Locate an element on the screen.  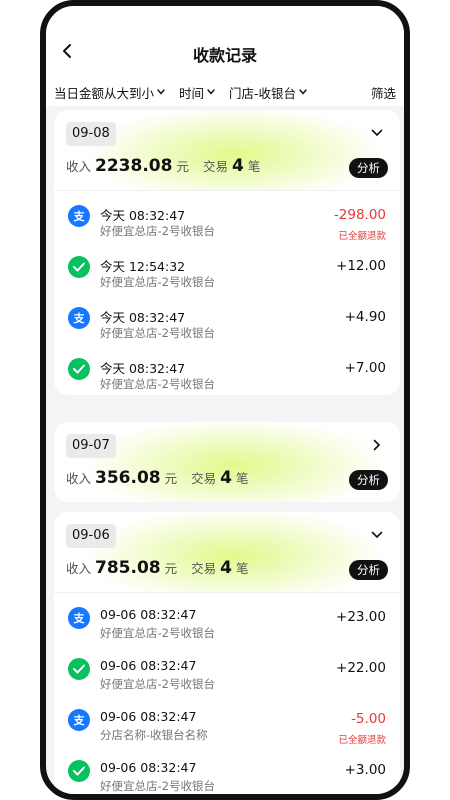
summary-line: 收入 2238.08 元 交易 4 笔 is located at coordinates (163, 166).